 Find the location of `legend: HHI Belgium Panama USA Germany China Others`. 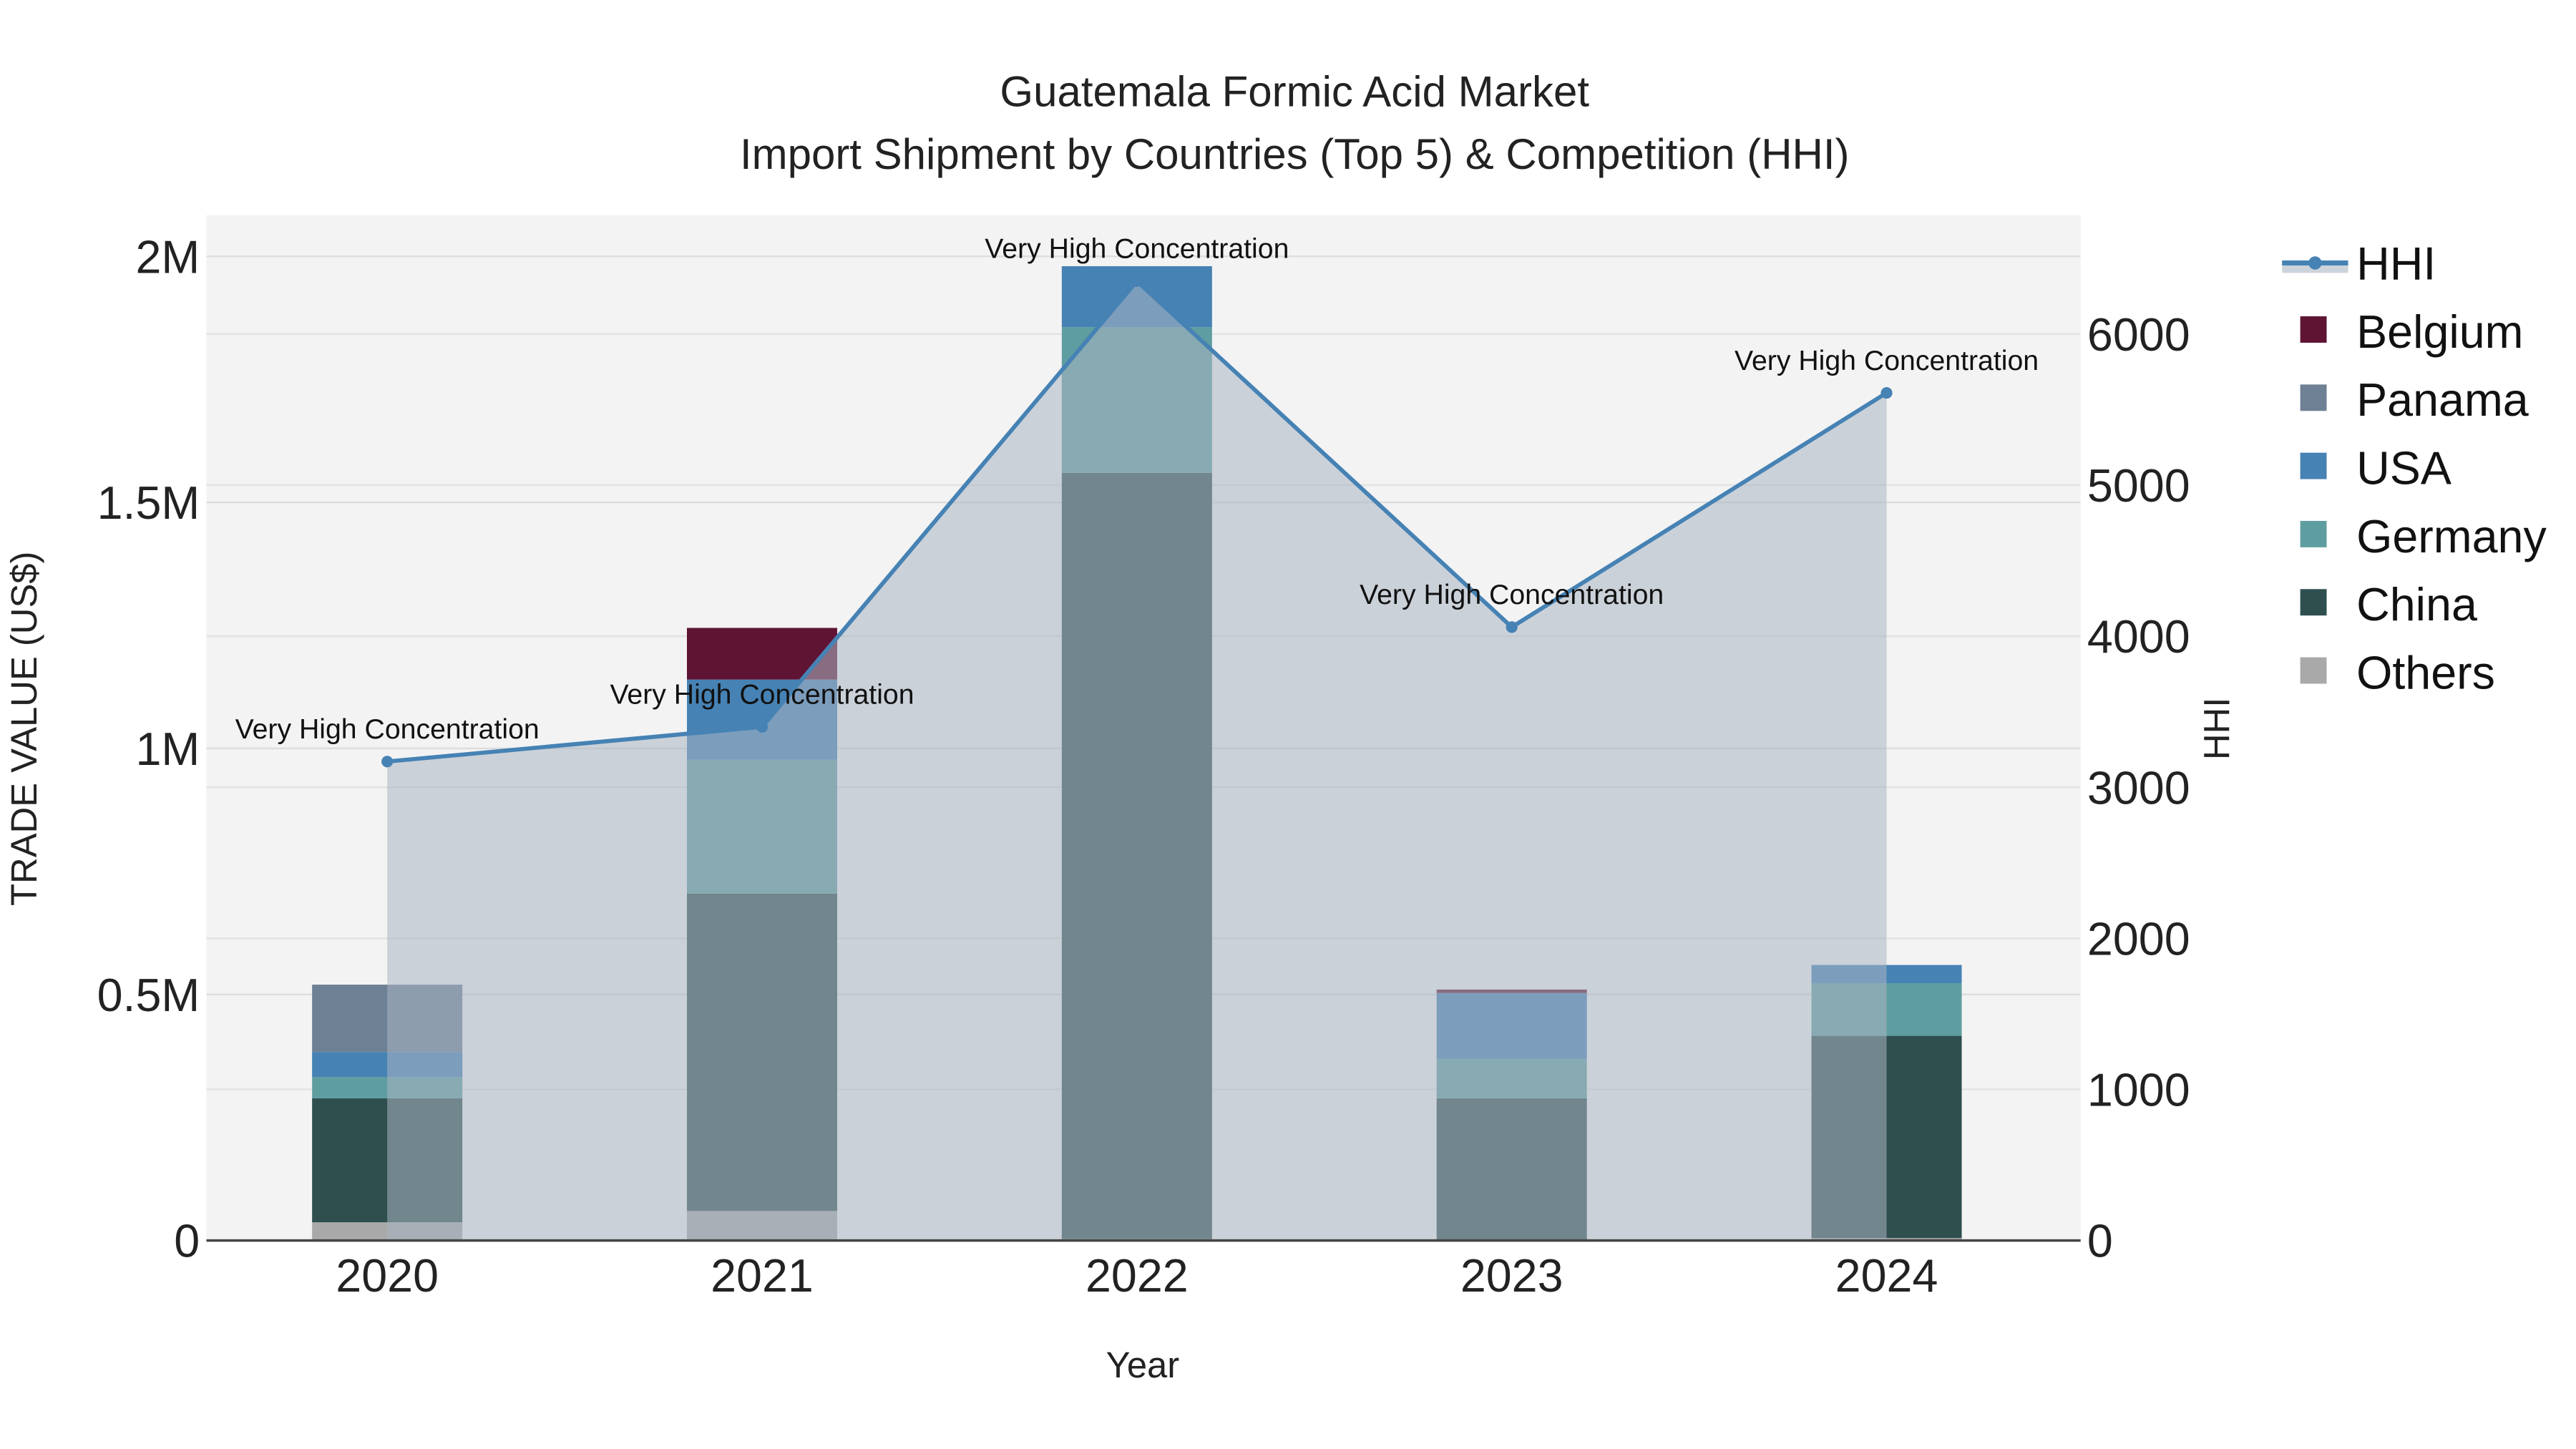

legend: HHI Belgium Panama USA Germany China Others is located at coordinates (2414, 468).